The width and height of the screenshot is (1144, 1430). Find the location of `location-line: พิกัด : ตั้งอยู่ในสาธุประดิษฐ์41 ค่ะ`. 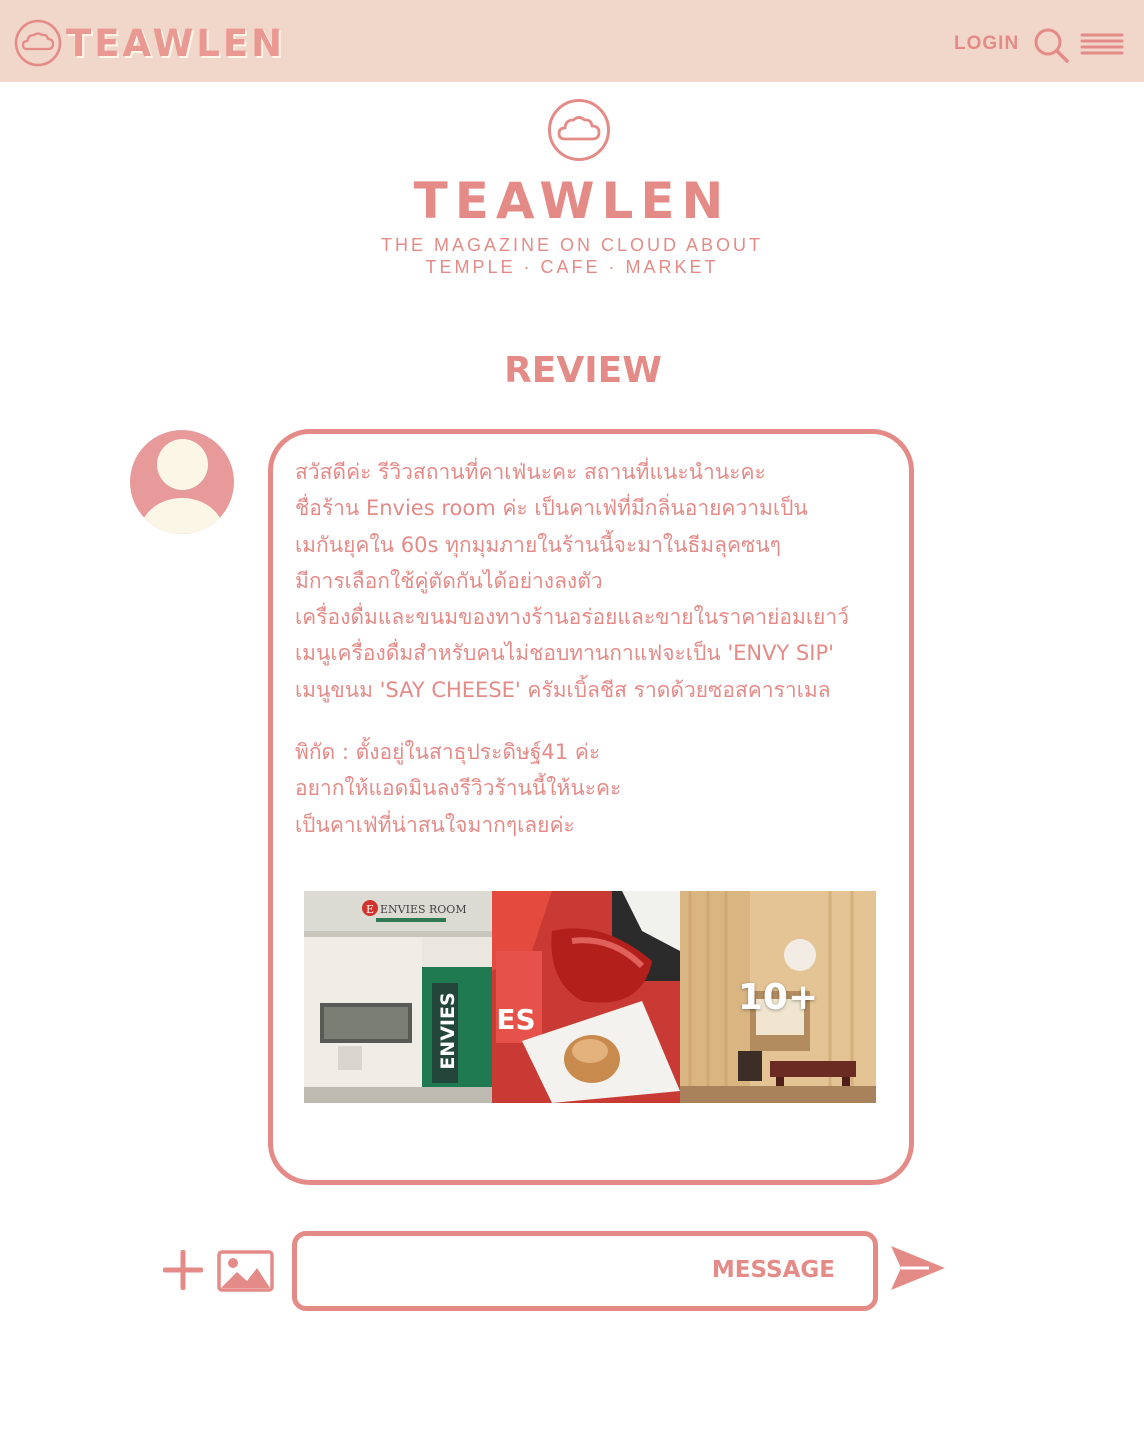

location-line: พิกัด : ตั้งอยู่ในสาธุประดิษฐ์41 ค่ะ is located at coordinates (448, 752).